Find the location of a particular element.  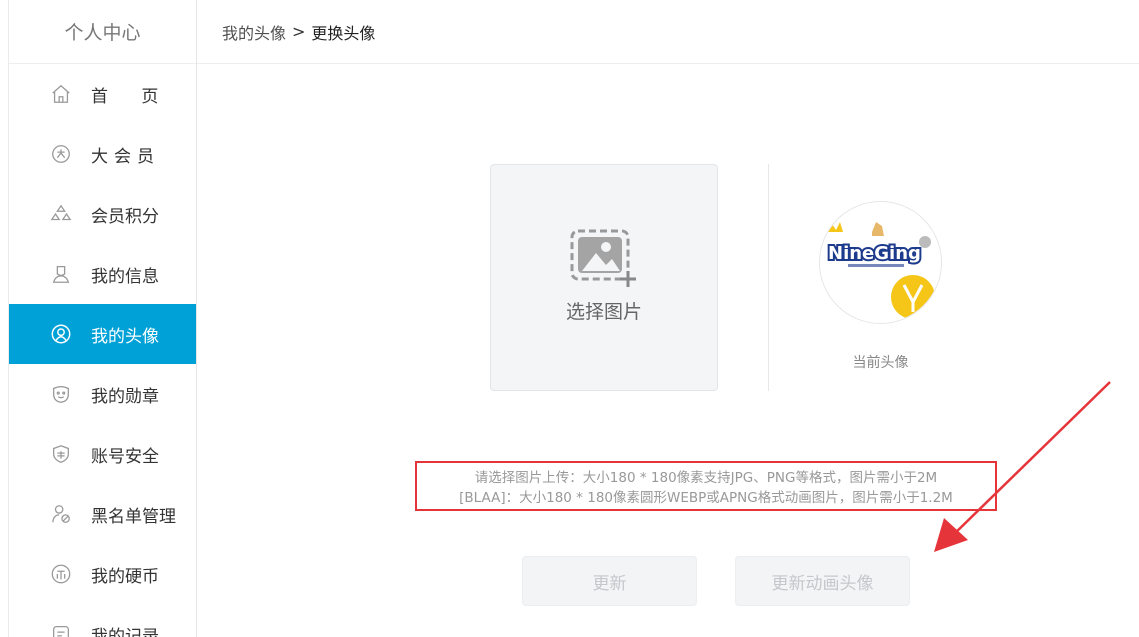

breadcrumb: 我的头像 > 更换头像 is located at coordinates (668, 32).